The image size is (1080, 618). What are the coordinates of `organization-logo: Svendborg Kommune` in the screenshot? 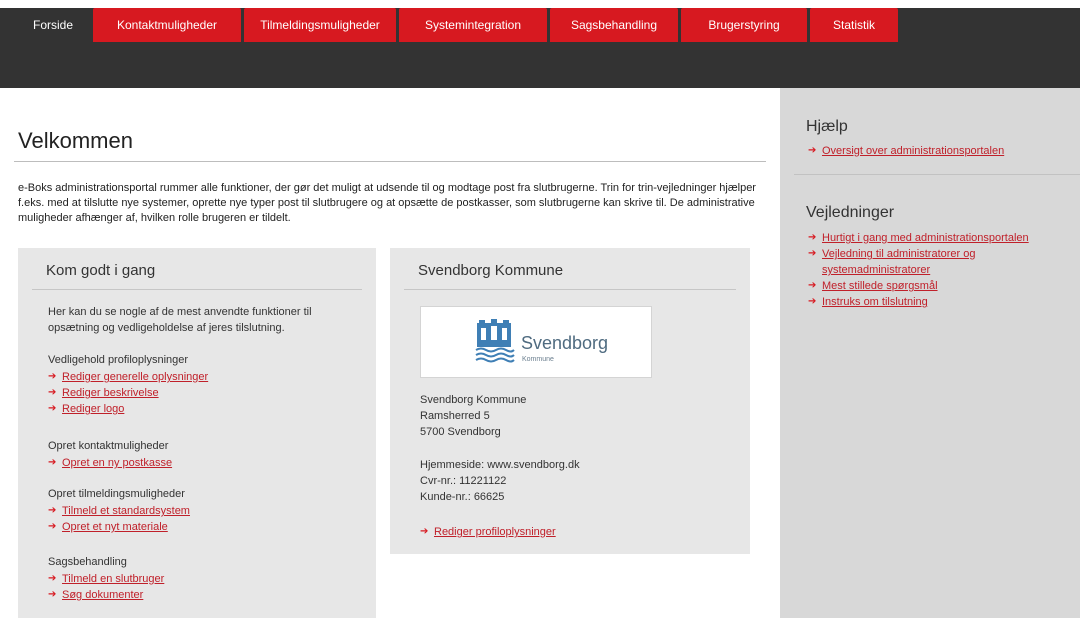 It's located at (536, 342).